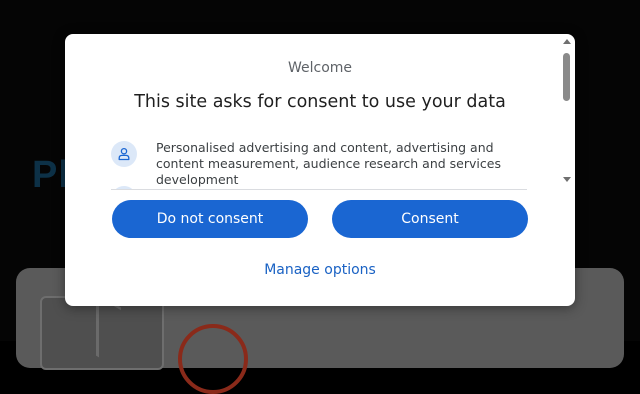  I want to click on scrollbar-thumb, so click(566, 77).